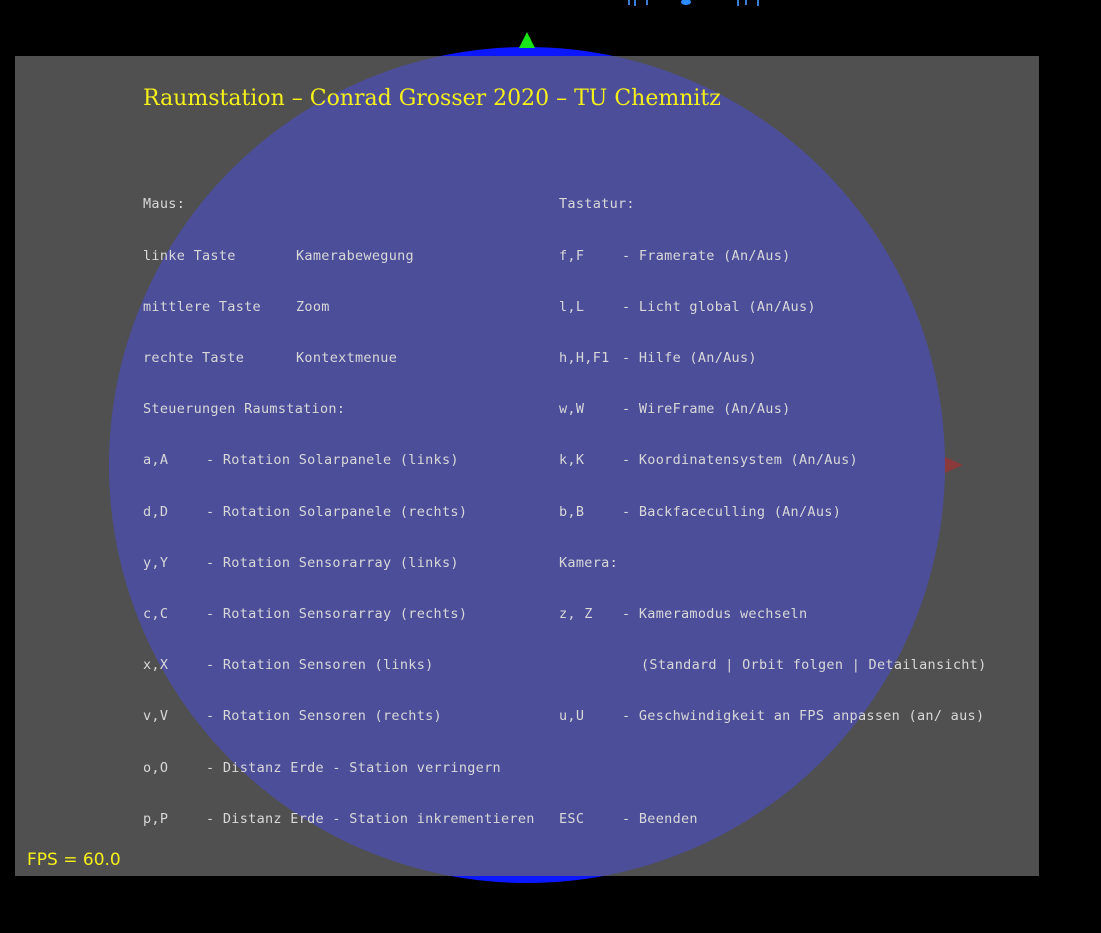  Describe the element at coordinates (156, 460) in the screenshot. I see `station-key: a,A` at that location.